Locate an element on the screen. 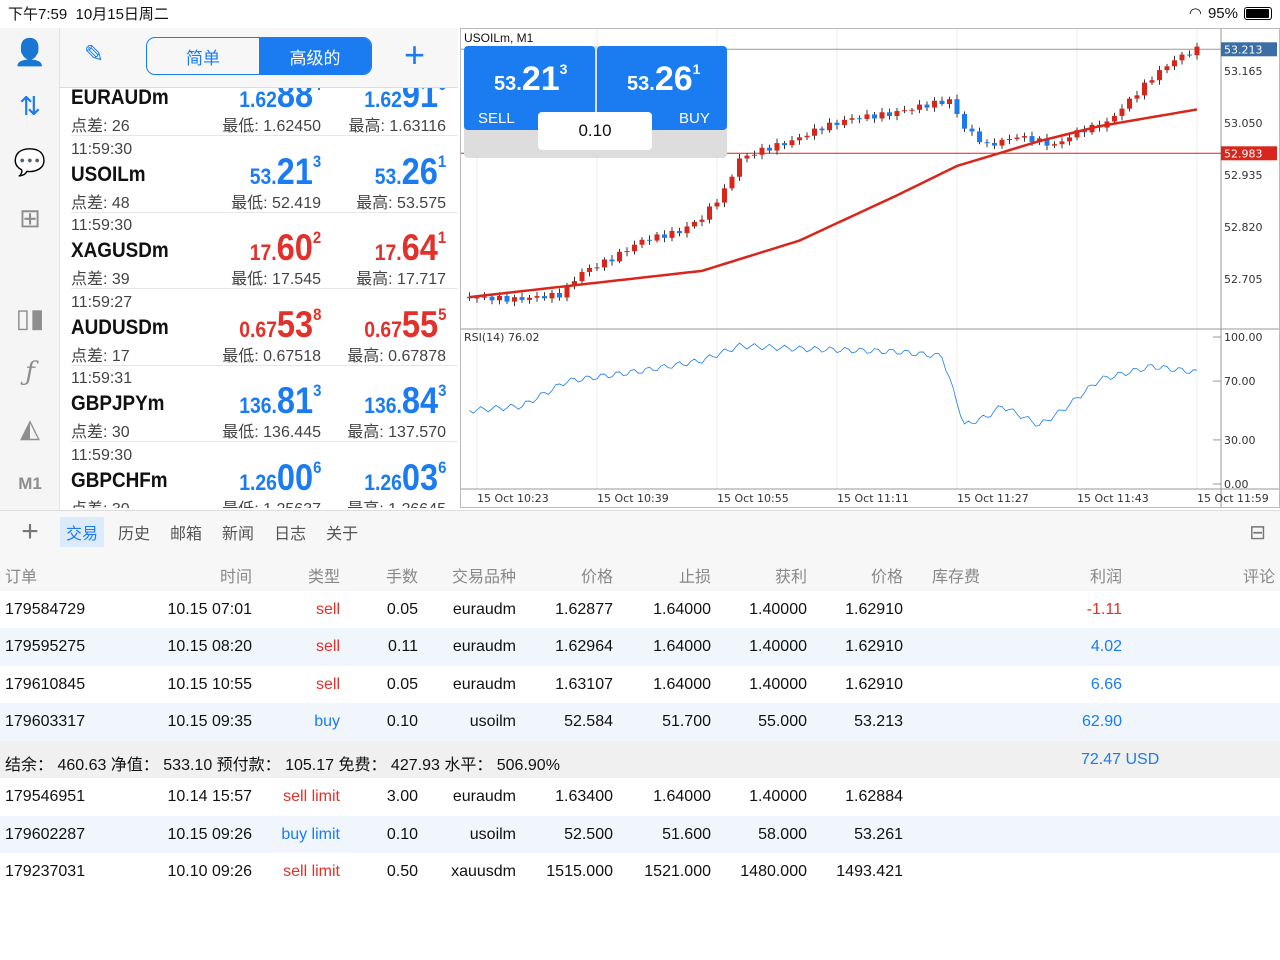 The image size is (1280, 960). quote-row: 11:59:30GBPCHFm点差: 301.260061.26036最低 is located at coordinates (264, 476).